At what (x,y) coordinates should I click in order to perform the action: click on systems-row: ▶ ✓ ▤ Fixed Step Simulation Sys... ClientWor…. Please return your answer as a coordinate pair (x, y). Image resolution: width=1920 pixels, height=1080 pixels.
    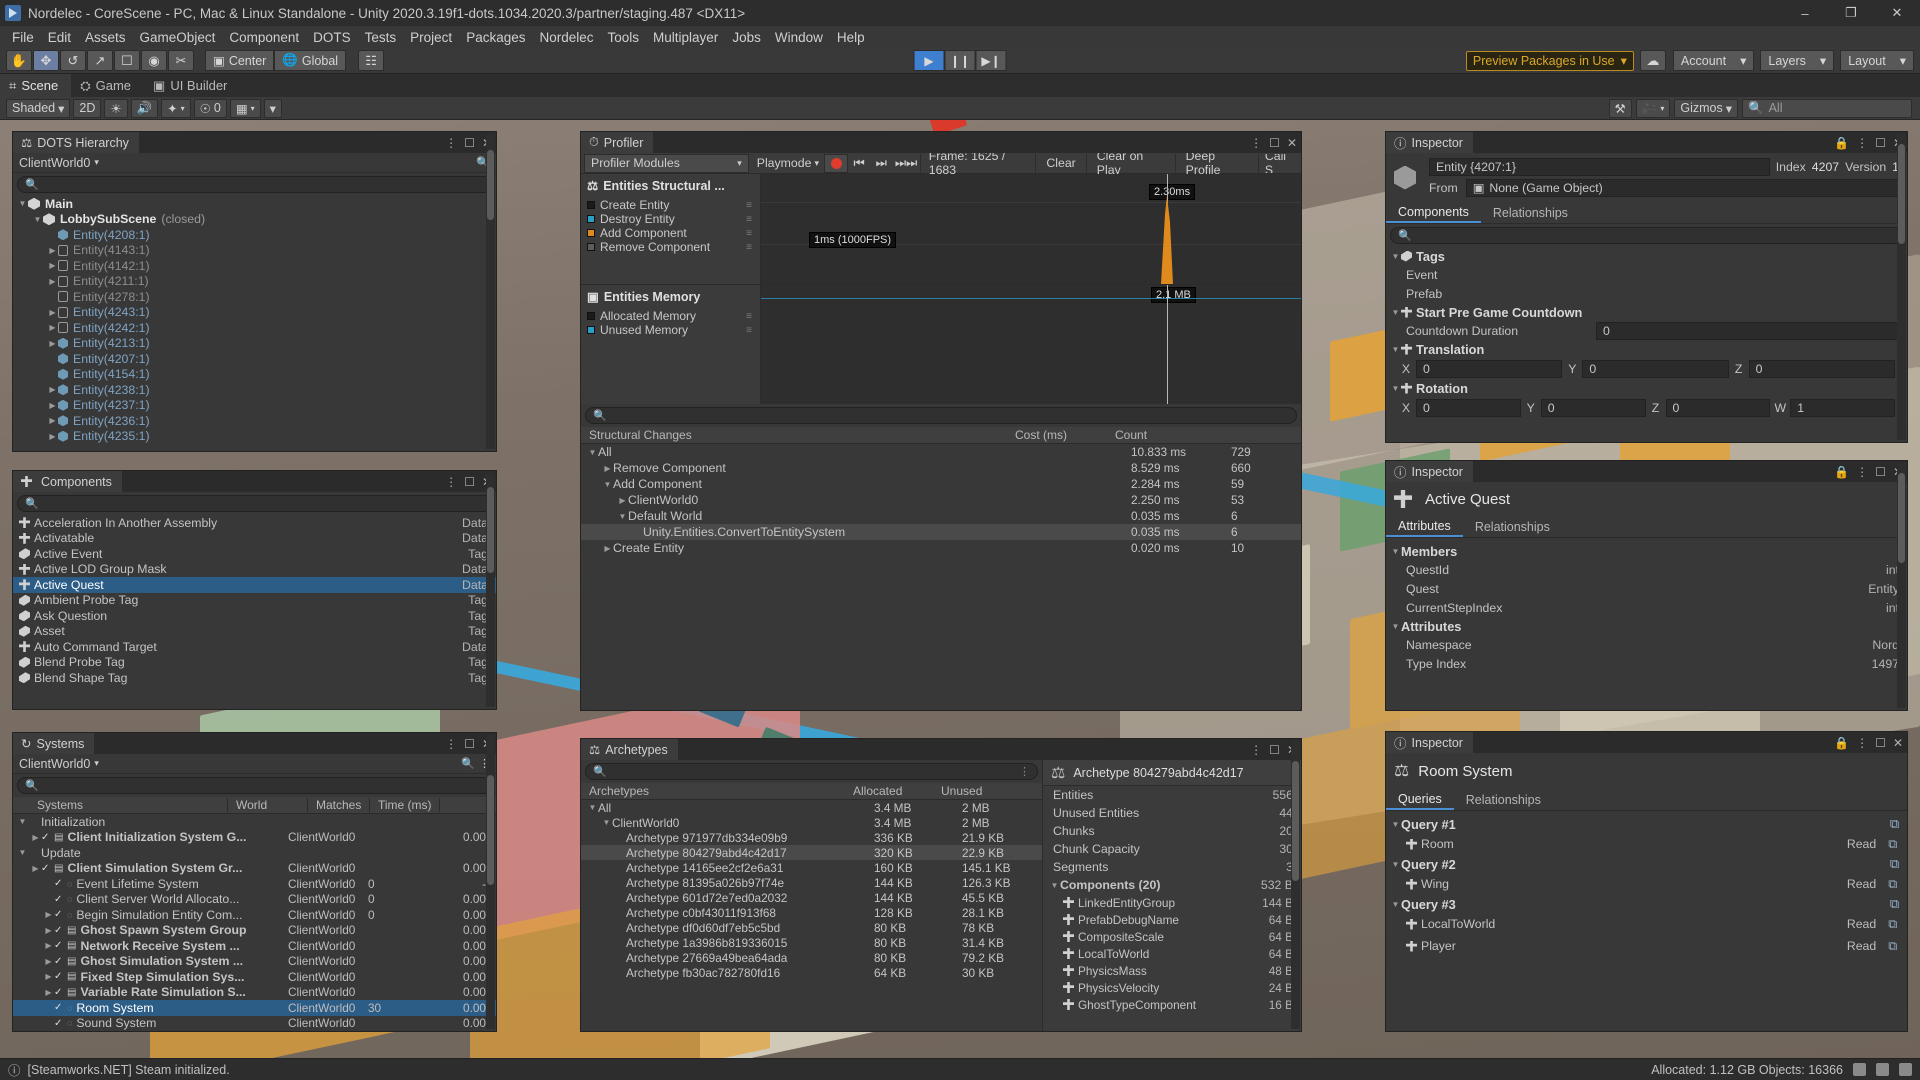
    Looking at the image, I should click on (254, 977).